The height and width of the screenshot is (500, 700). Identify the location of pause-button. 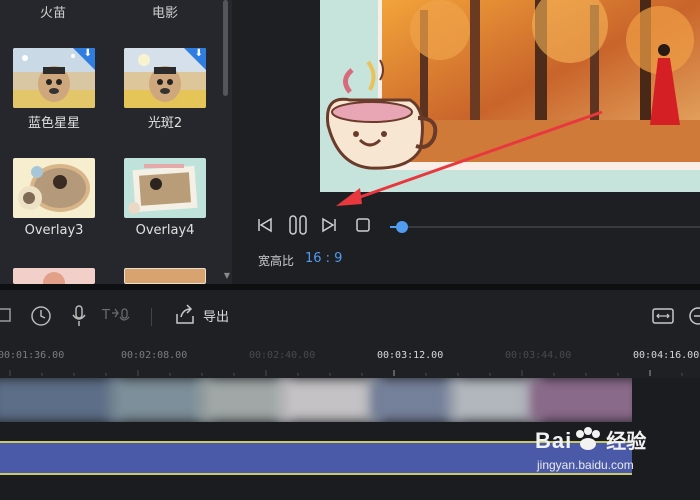
(298, 227).